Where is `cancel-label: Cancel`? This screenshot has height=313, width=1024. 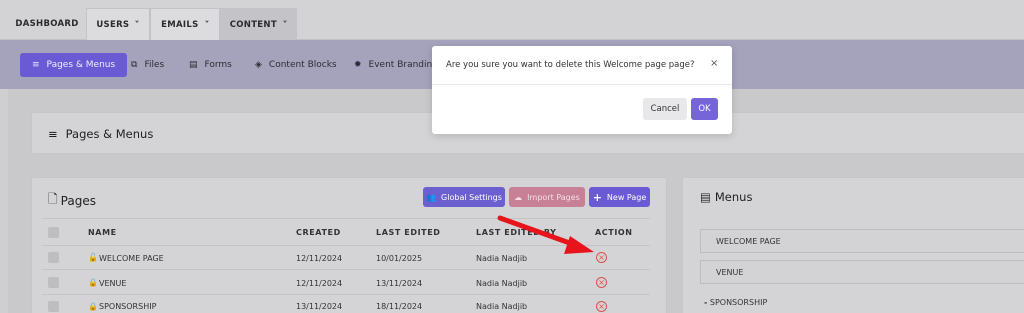
cancel-label: Cancel is located at coordinates (665, 109).